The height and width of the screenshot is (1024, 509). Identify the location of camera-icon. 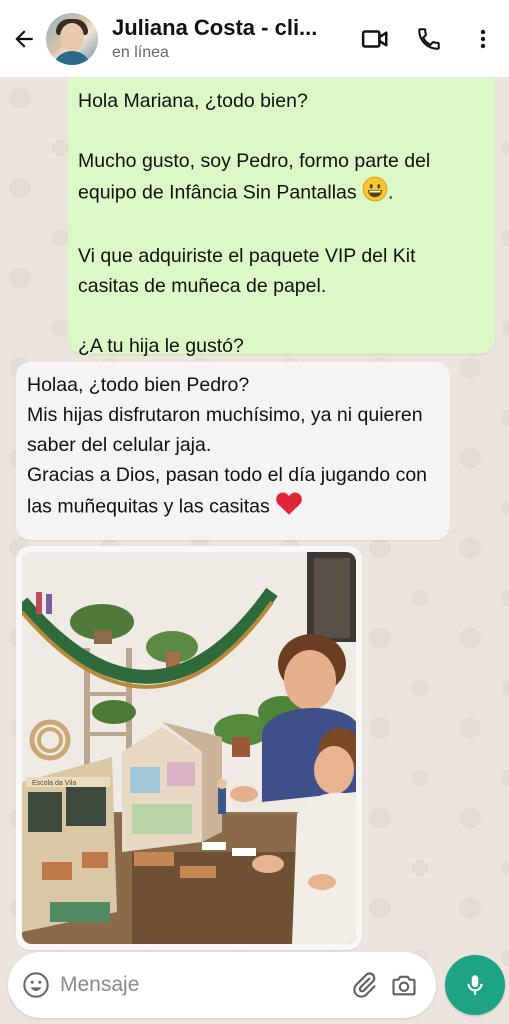
(404, 985).